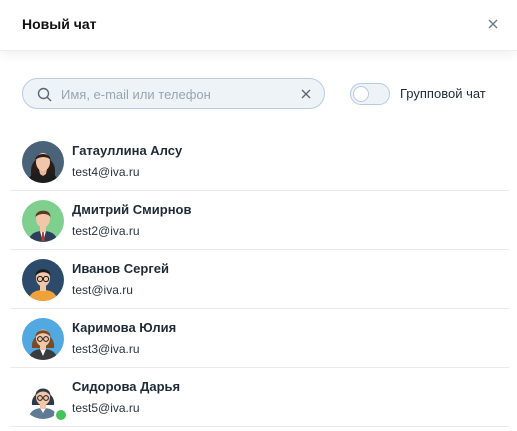  What do you see at coordinates (124, 327) in the screenshot?
I see `contact-name: Каримова Юлия` at bounding box center [124, 327].